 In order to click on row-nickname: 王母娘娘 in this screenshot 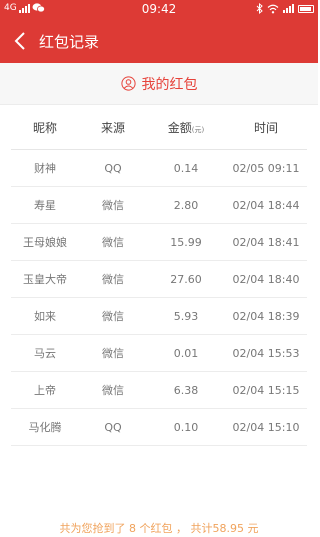, I will do `click(45, 242)`.